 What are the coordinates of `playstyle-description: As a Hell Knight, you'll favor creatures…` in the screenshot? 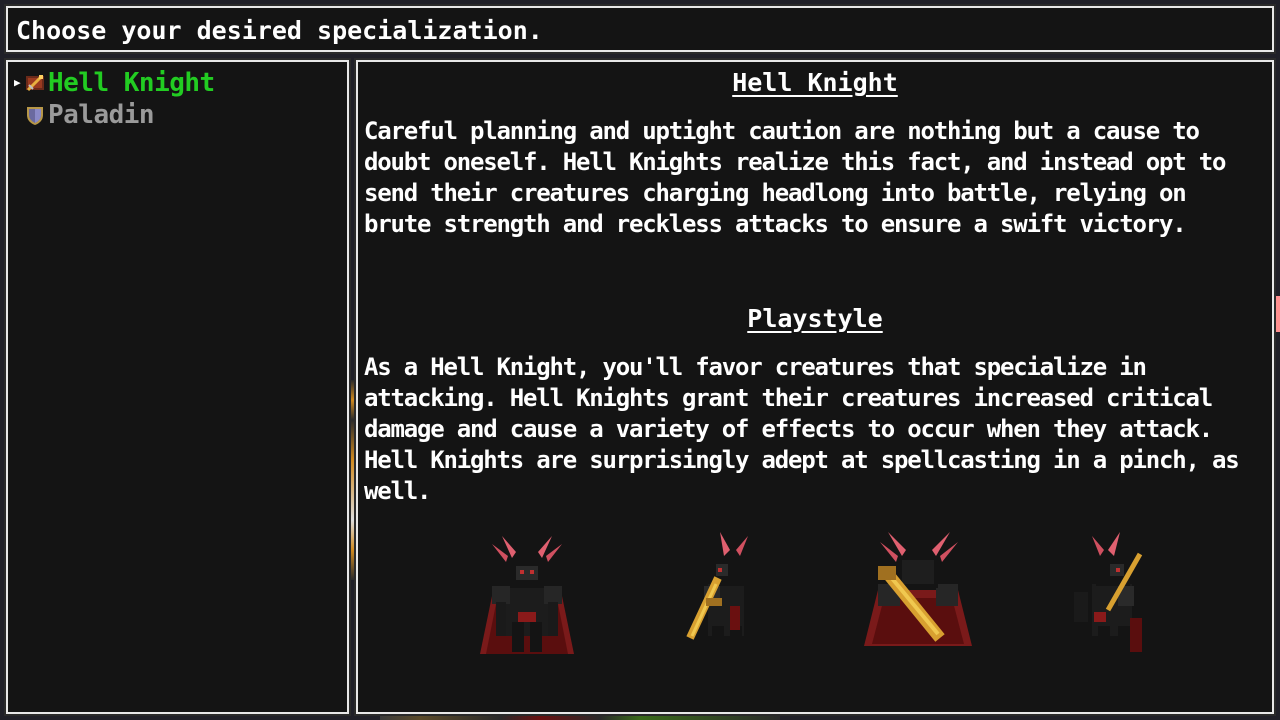 It's located at (802, 429).